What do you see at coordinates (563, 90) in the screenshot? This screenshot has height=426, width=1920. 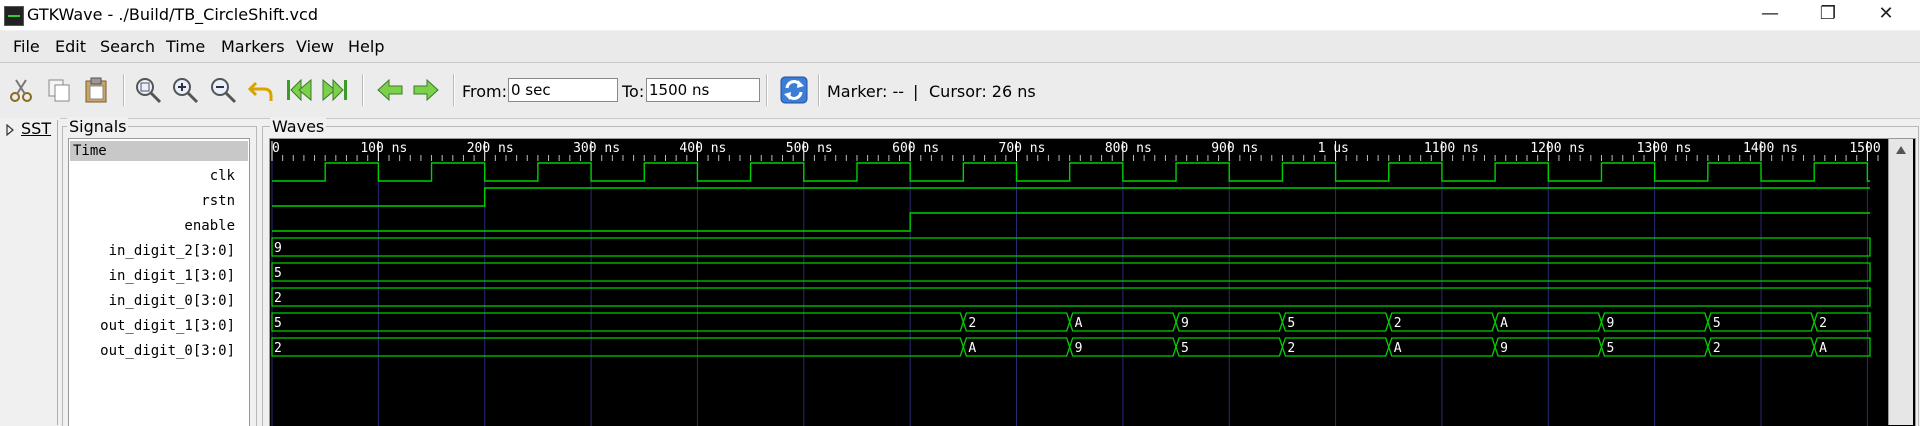 I see `from-time-input` at bounding box center [563, 90].